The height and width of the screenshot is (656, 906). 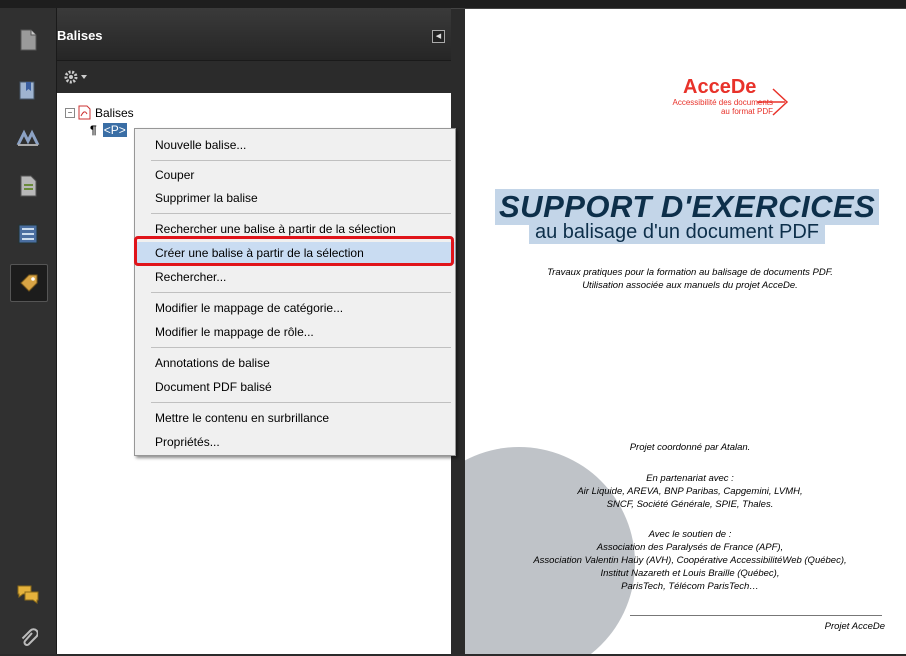 I want to click on bookmarks-icon, so click(x=28, y=90).